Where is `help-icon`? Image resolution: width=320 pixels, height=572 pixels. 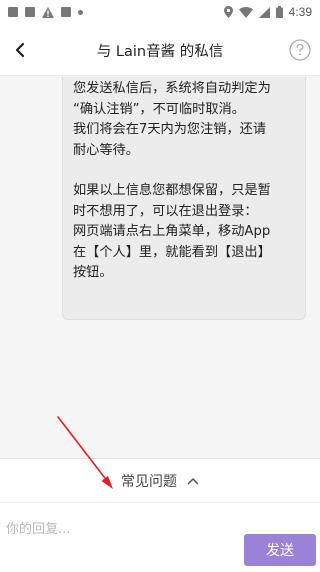
help-icon is located at coordinates (300, 50).